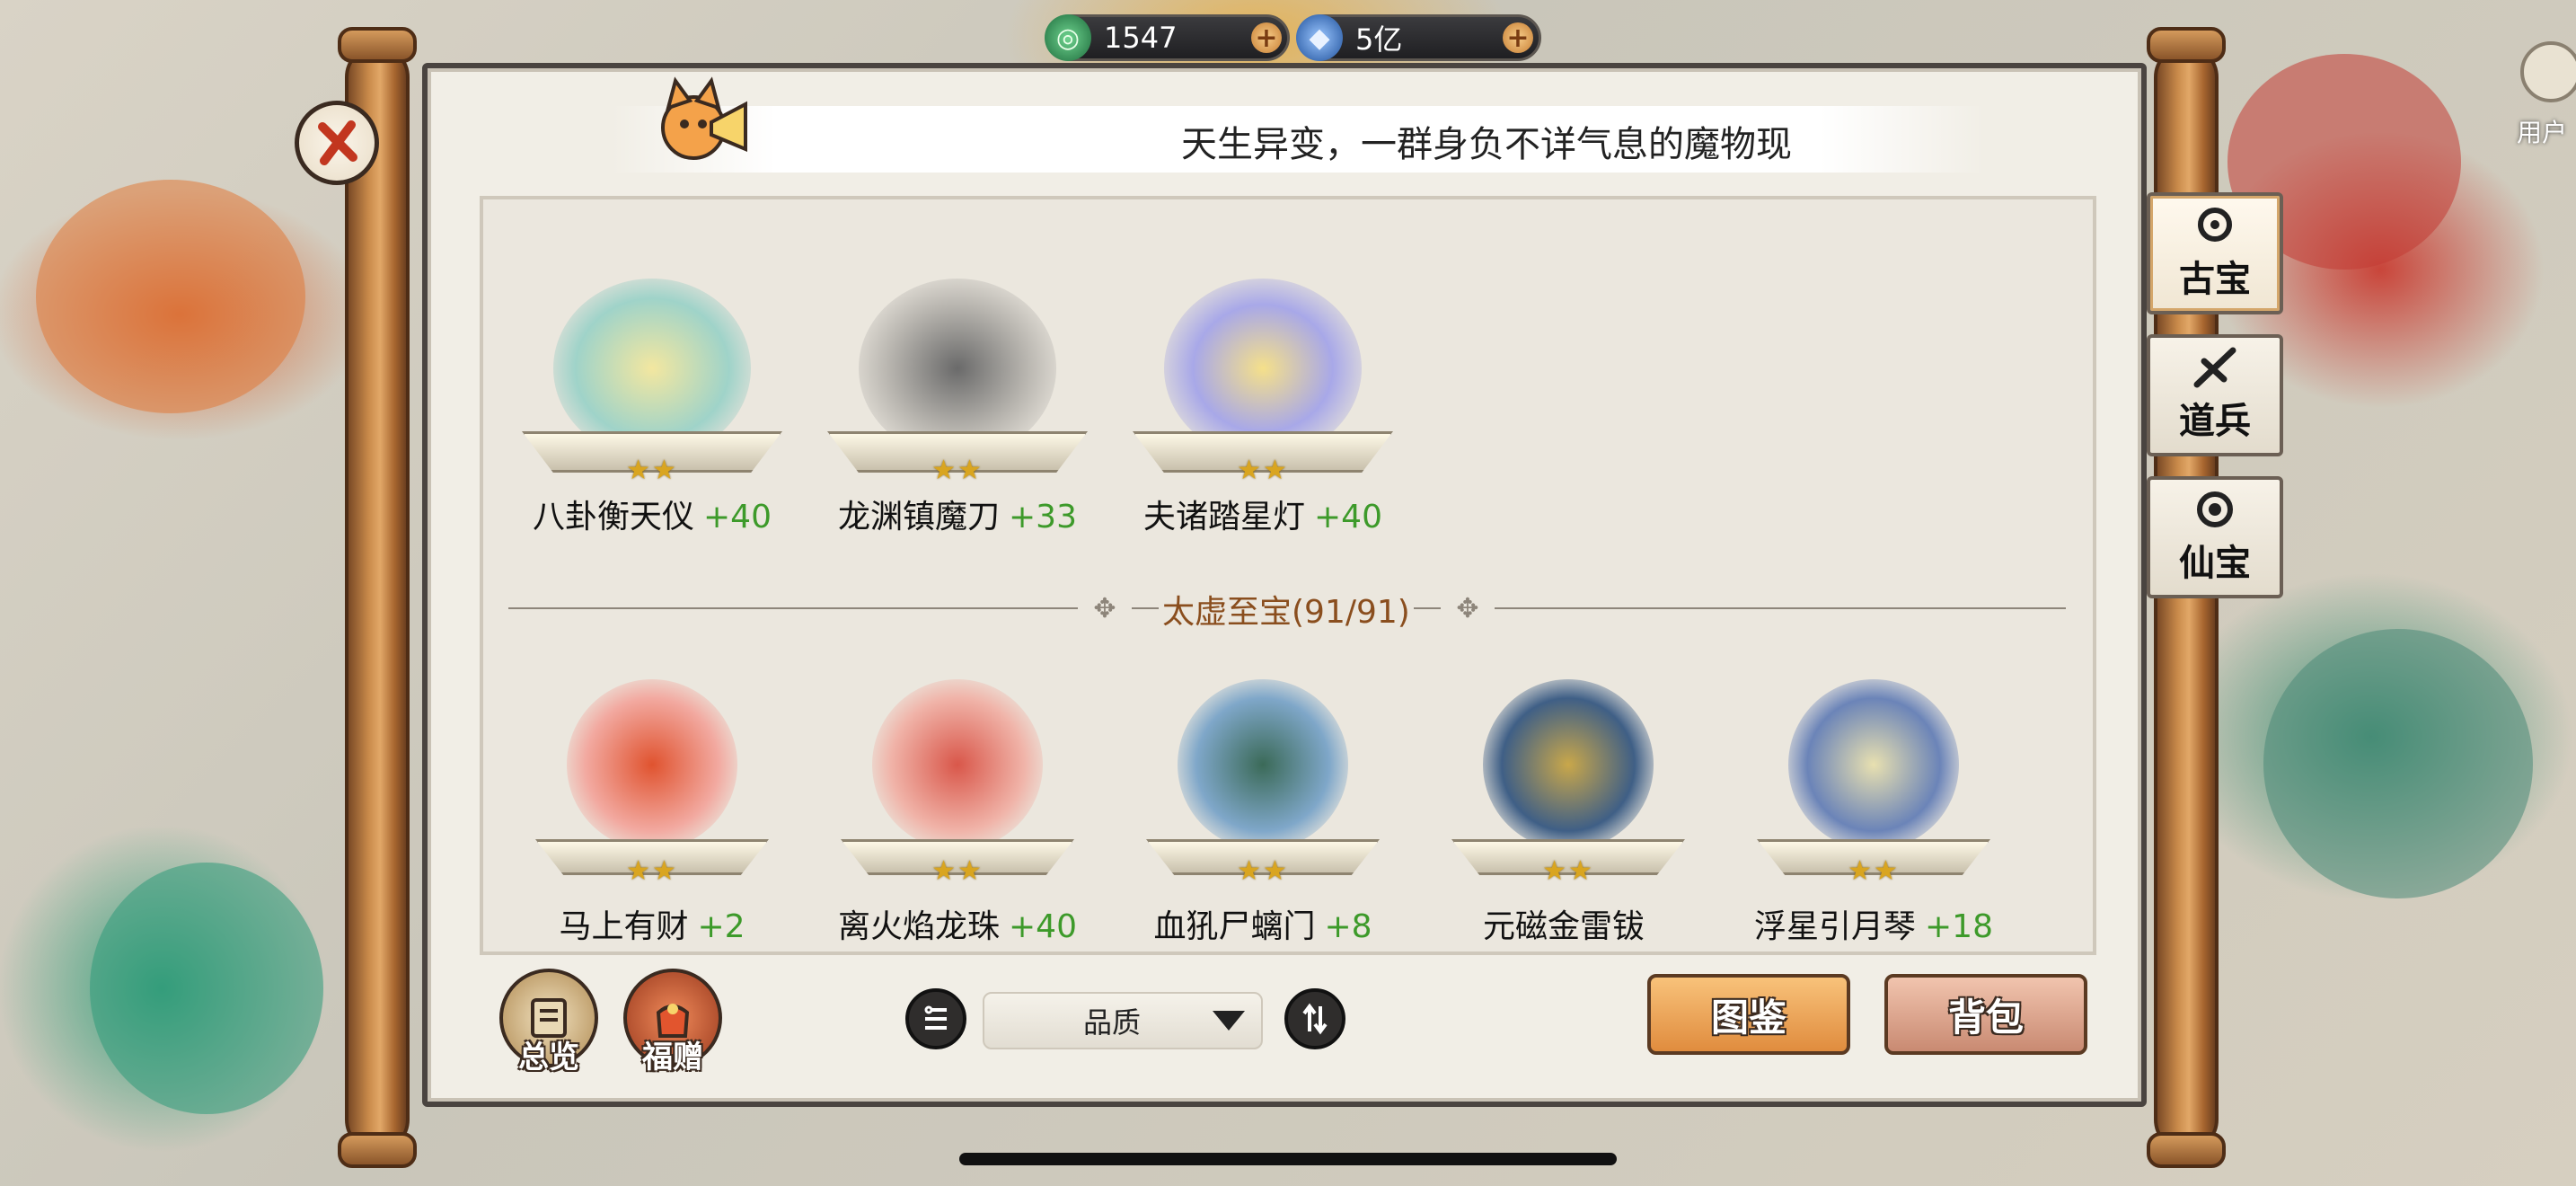 The width and height of the screenshot is (2576, 1186). I want to click on blood-beast-gate-icon, so click(1263, 764).